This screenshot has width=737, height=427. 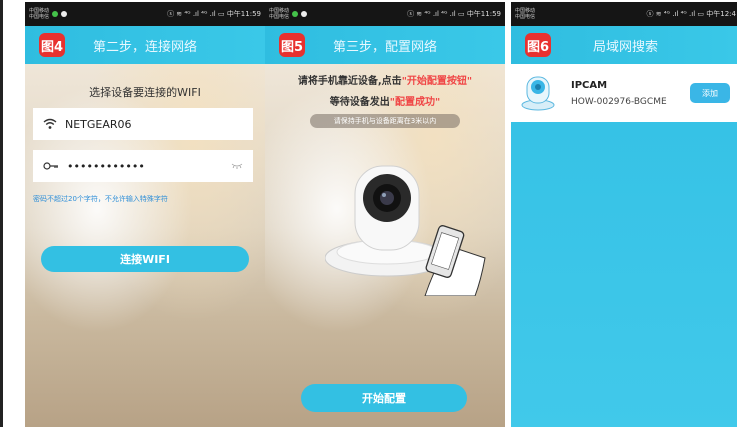 What do you see at coordinates (619, 101) in the screenshot?
I see `device-id: HOW-002976-BGCME` at bounding box center [619, 101].